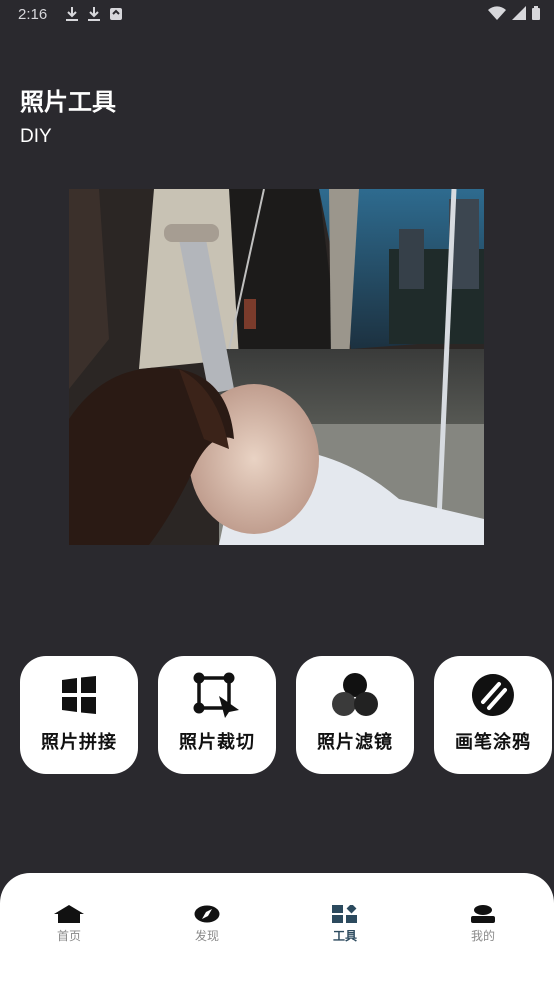  I want to click on tool-brush-doodle: 画笔涂鸦, so click(493, 715).